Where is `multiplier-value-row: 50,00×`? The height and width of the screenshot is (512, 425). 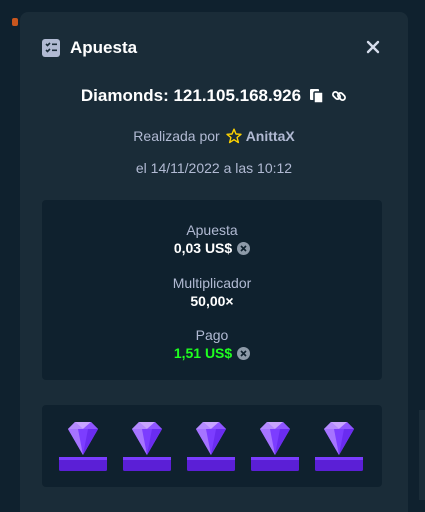 multiplier-value-row: 50,00× is located at coordinates (212, 301).